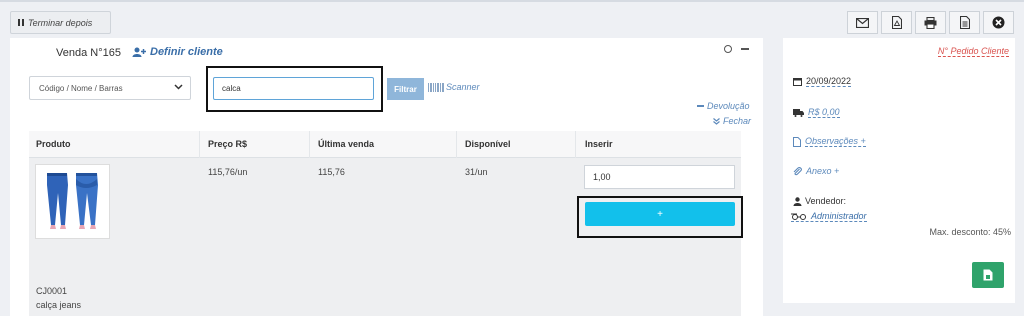 This screenshot has width=1024, height=316. I want to click on pdf-button, so click(896, 22).